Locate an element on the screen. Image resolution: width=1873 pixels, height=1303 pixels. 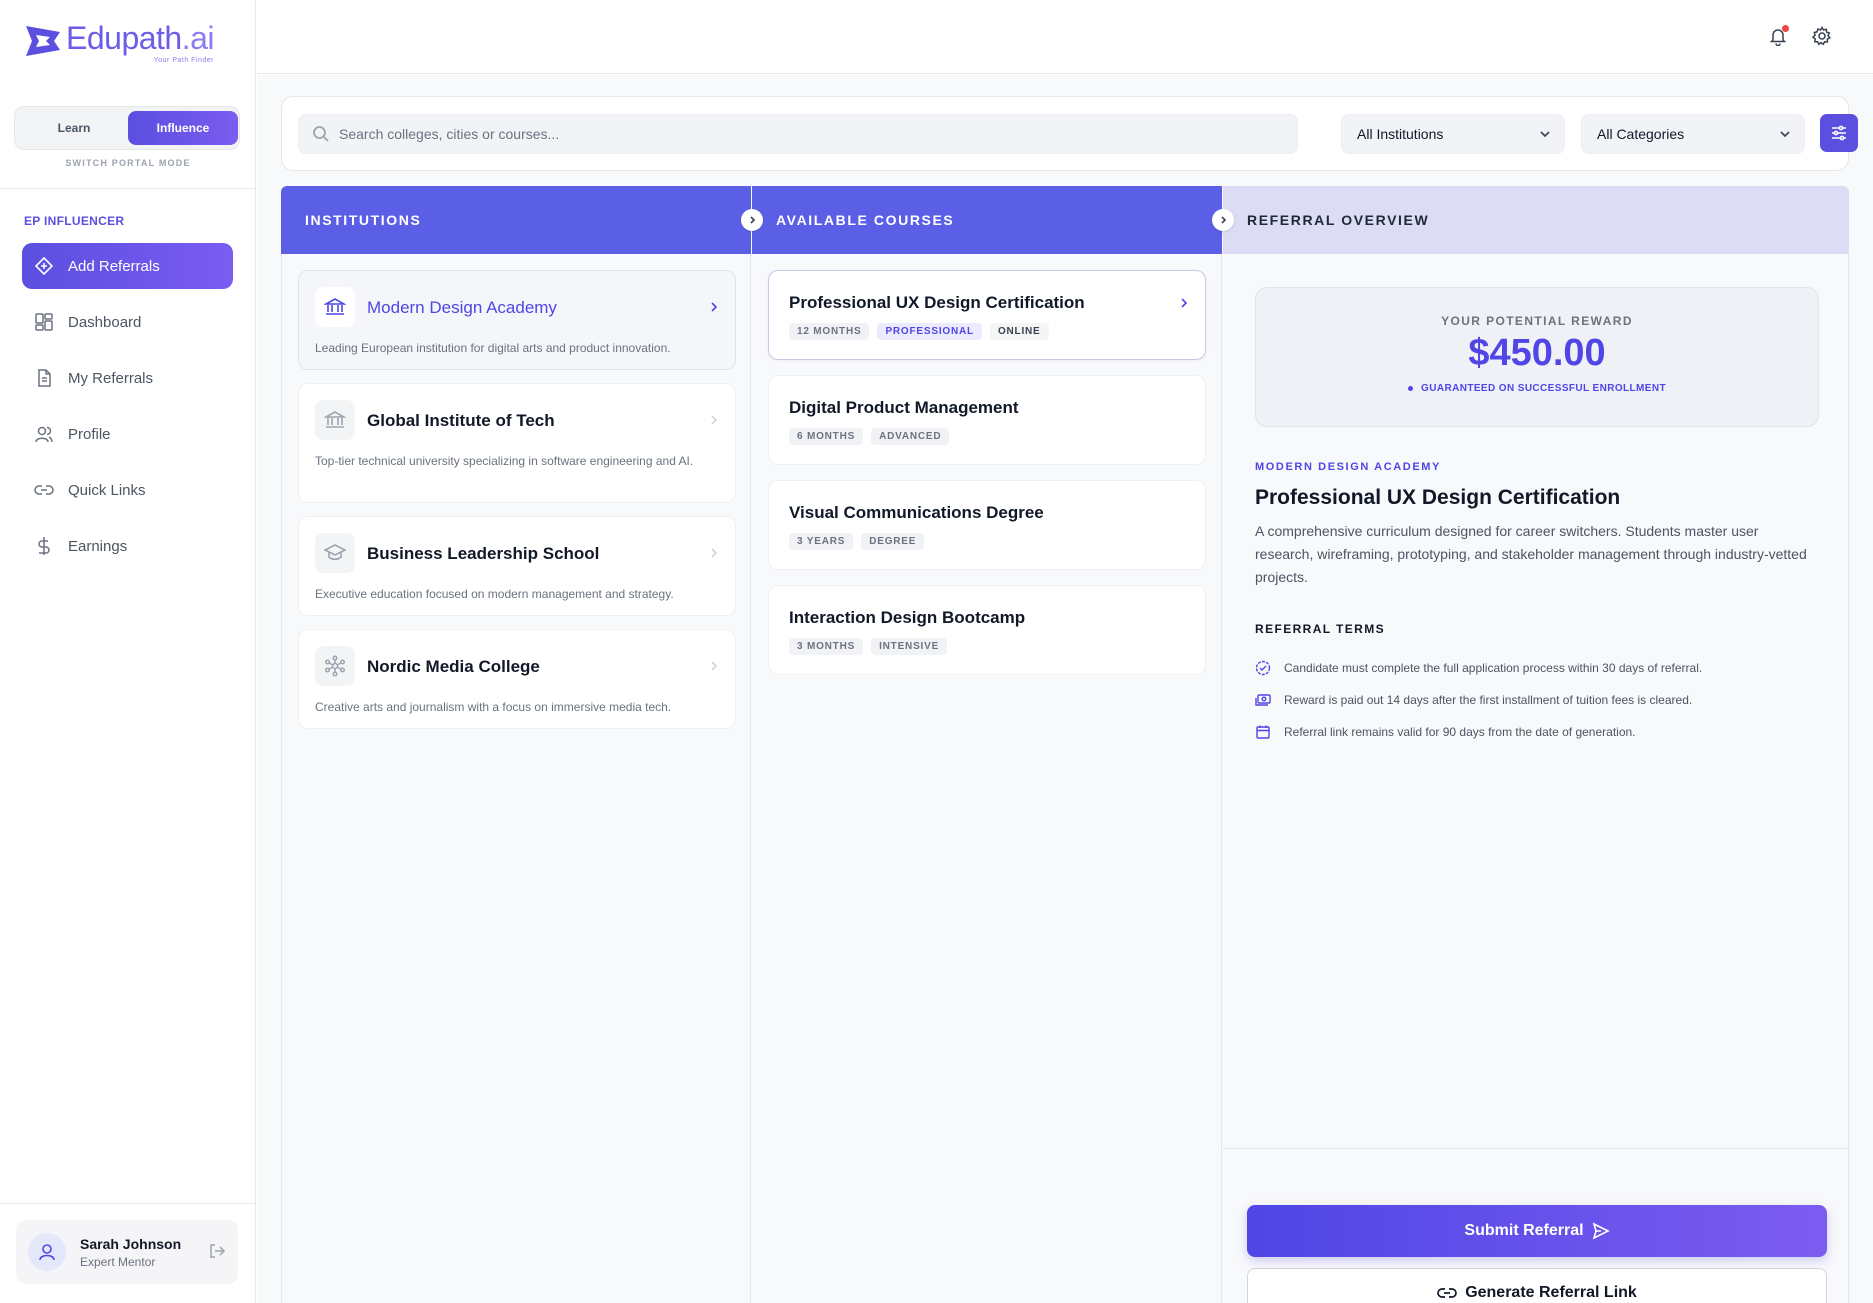
submit-referral-label: Submit Referral is located at coordinates (1524, 1230).